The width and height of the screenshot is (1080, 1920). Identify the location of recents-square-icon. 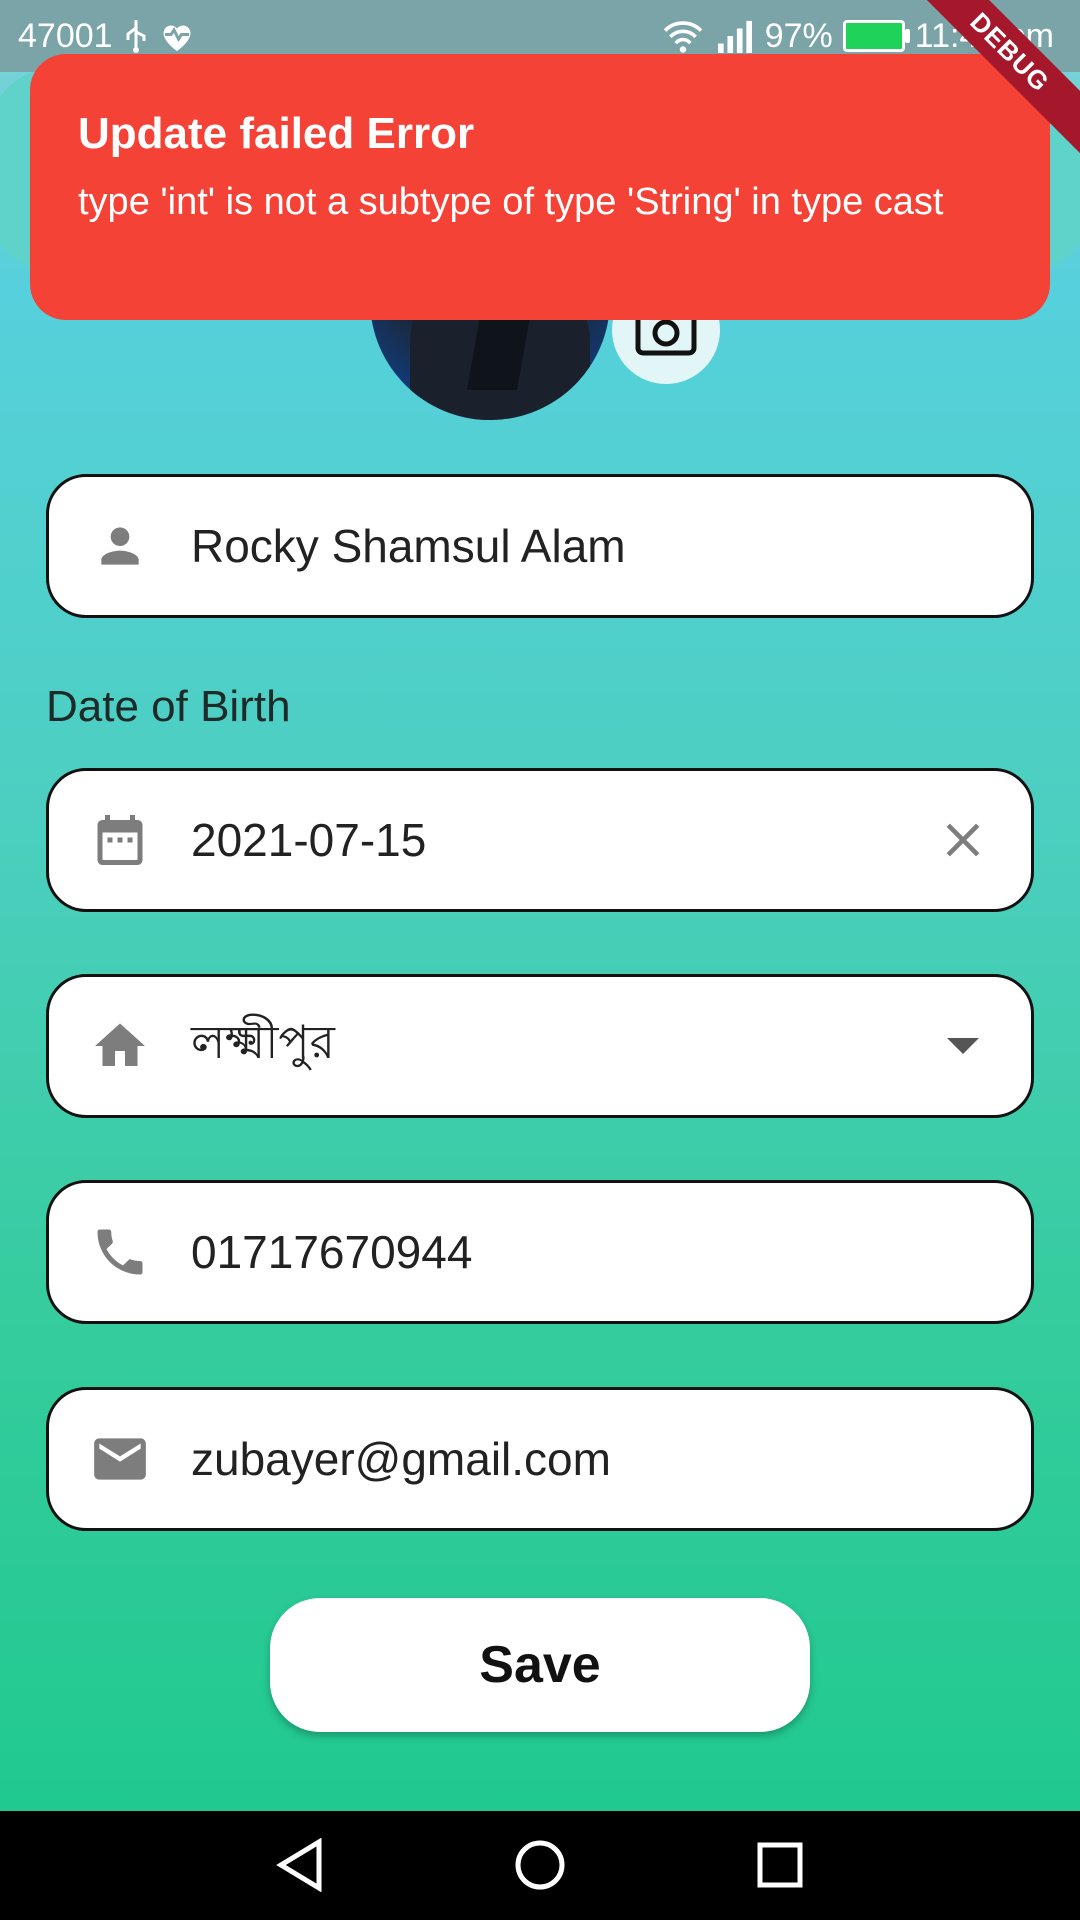
(780, 1865).